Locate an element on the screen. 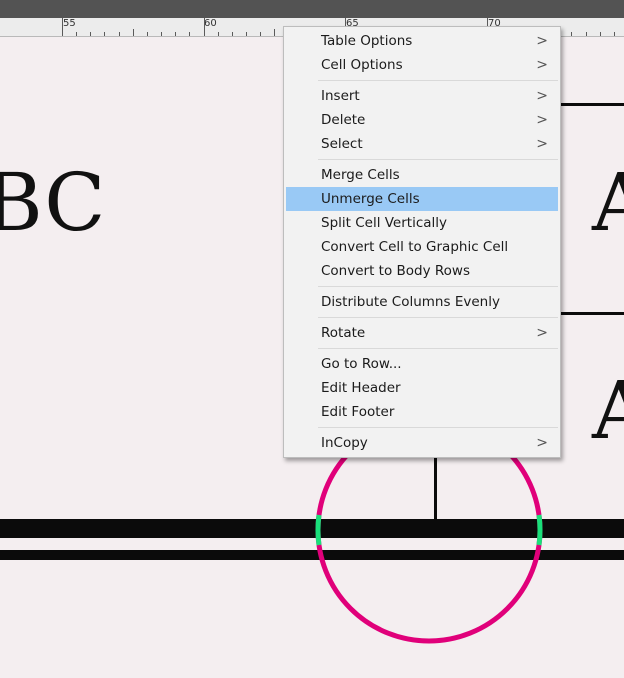 The image size is (624, 678). menu-item-convert-to-body-rows: Convert to Body Rows is located at coordinates (422, 271).